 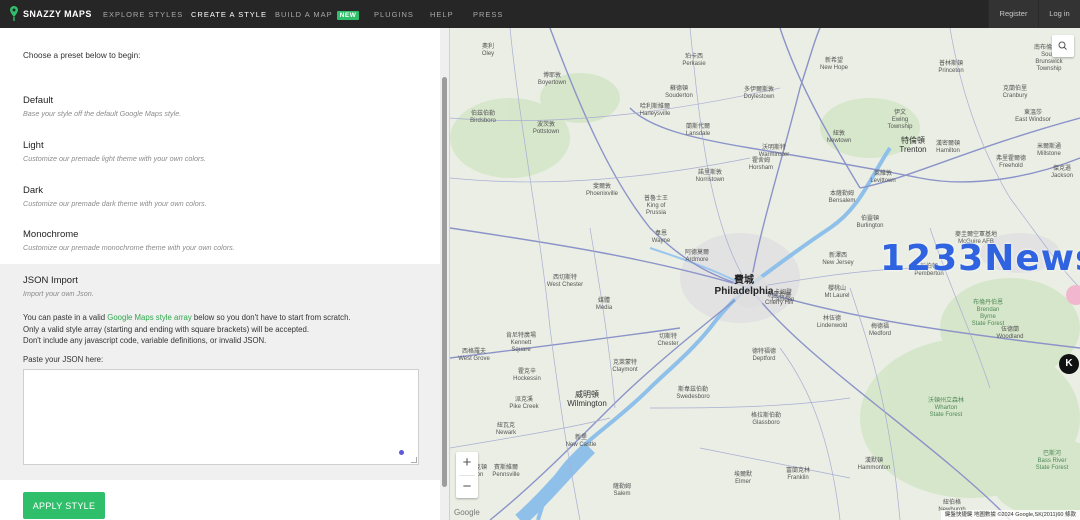 I want to click on map-label: 切里希爾 Cherry Hill, so click(x=779, y=299).